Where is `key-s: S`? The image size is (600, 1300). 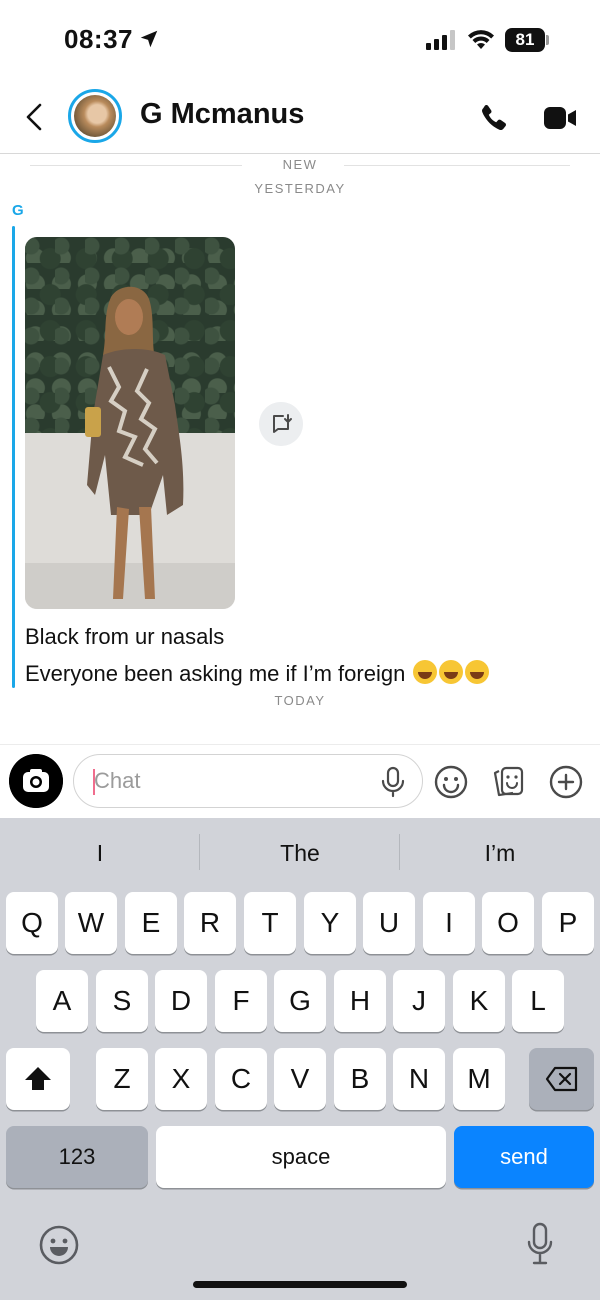
key-s: S is located at coordinates (122, 1001).